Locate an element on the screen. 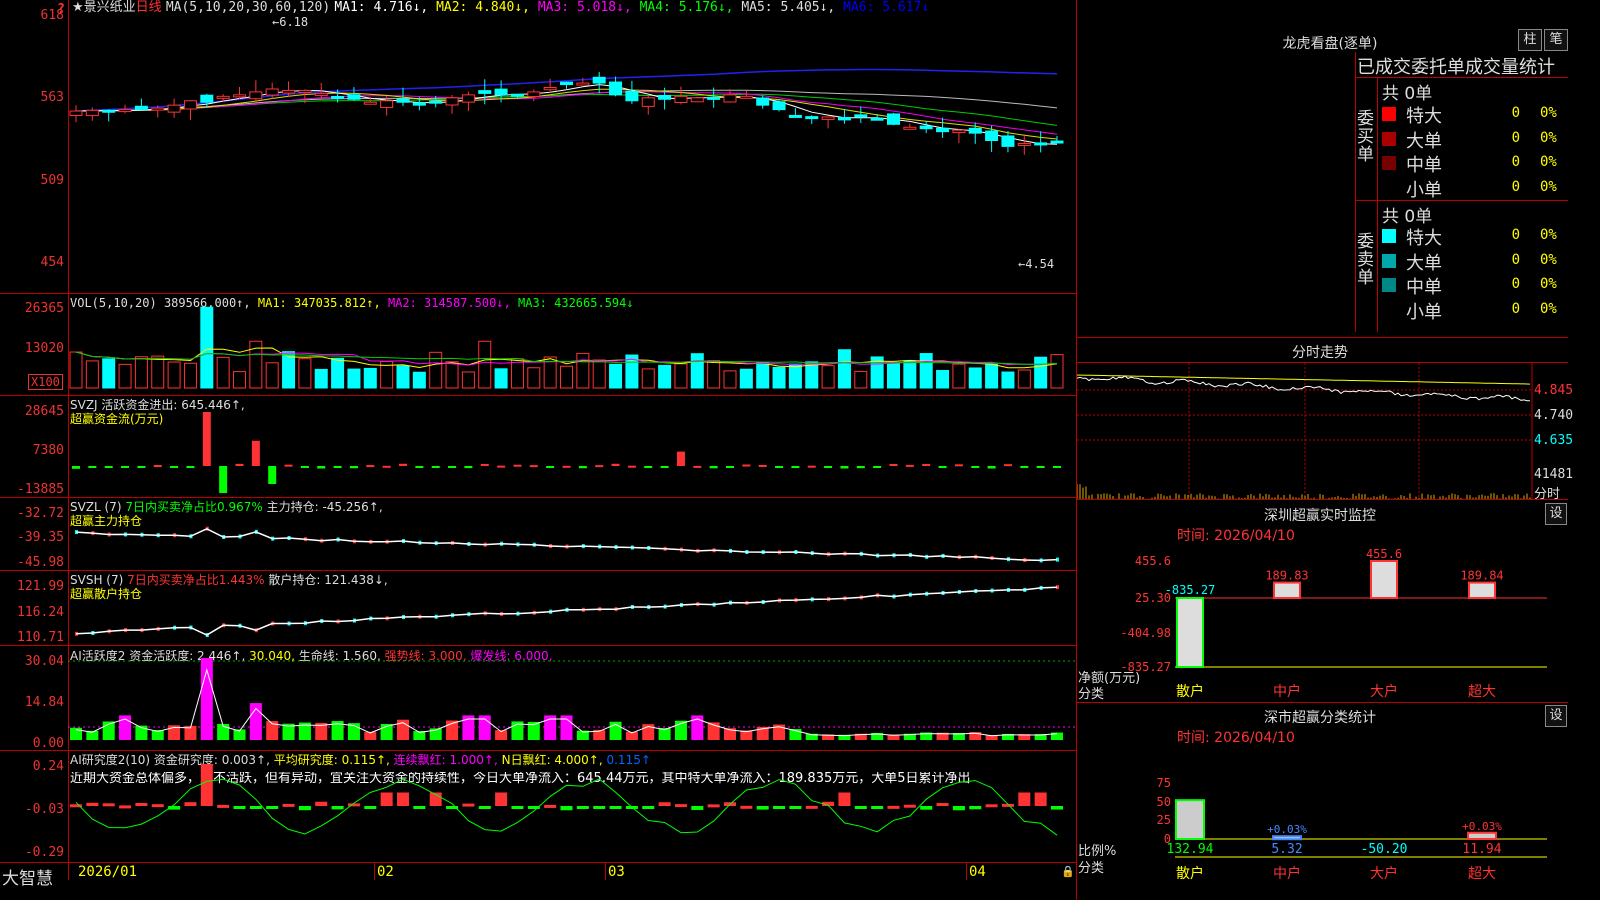  svzl-chart is located at coordinates (538, 534).